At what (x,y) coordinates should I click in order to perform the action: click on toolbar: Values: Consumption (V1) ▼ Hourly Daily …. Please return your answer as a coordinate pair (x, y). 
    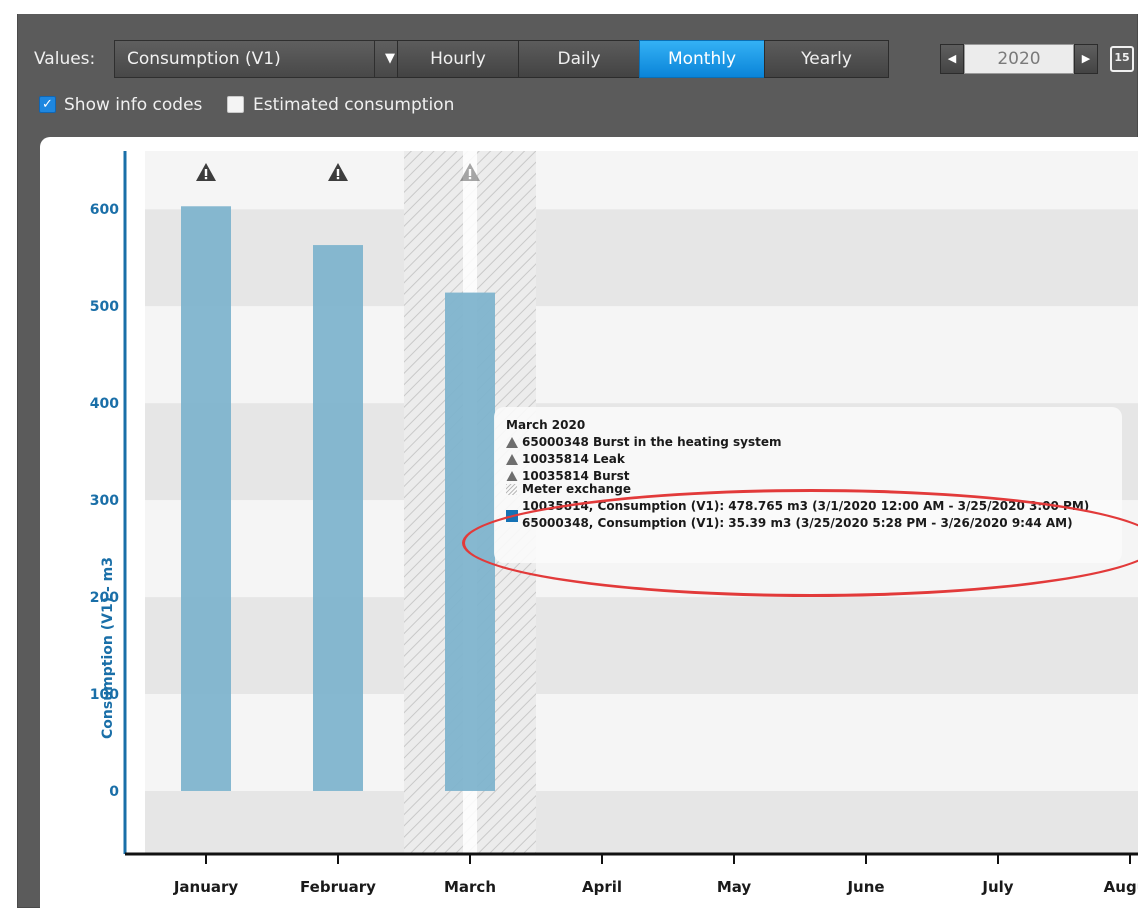
    Looking at the image, I should click on (577, 59).